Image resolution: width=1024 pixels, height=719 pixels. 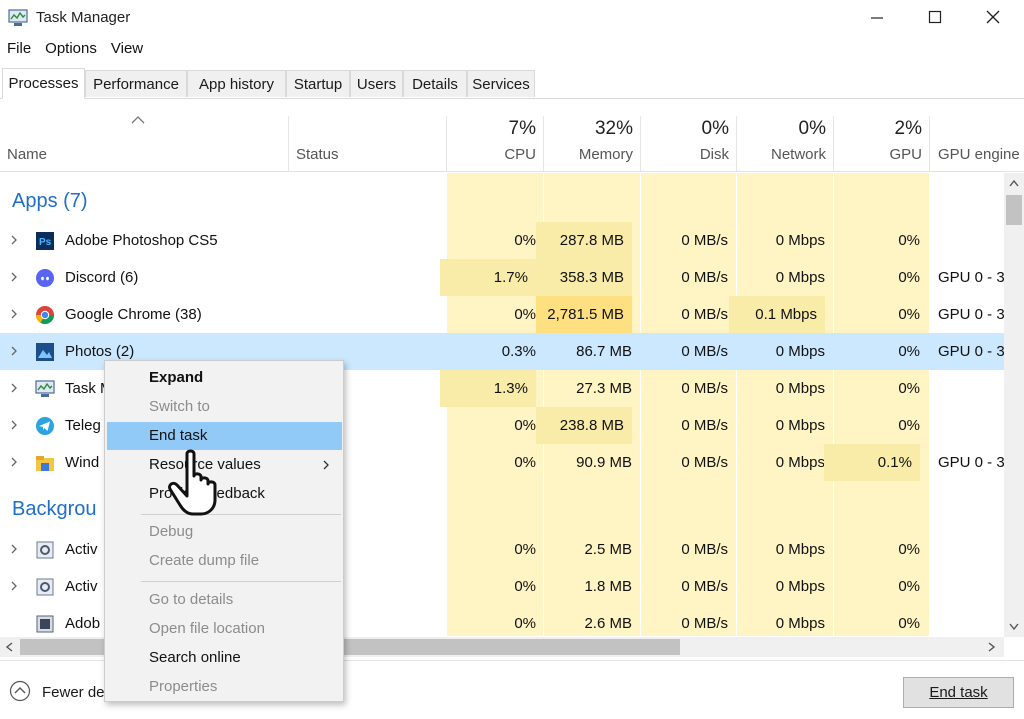 I want to click on minimize-button, so click(x=877, y=17).